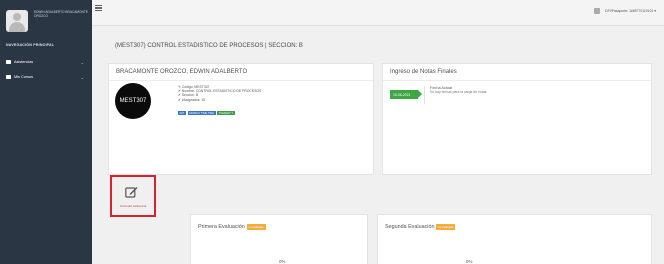 The width and height of the screenshot is (664, 264). I want to click on user-menu-label: DPI/Pasaporte: 1689770119101 ▾, so click(630, 11).